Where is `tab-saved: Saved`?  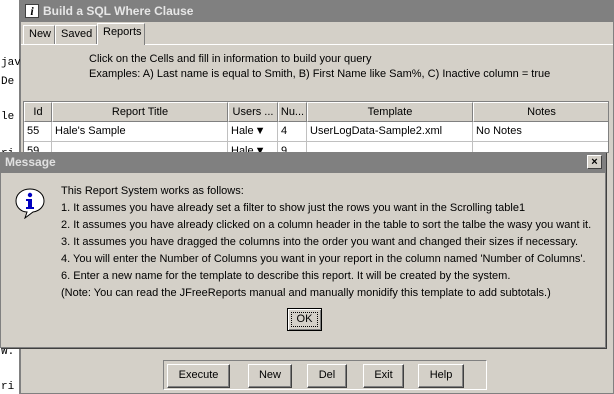 tab-saved: Saved is located at coordinates (76, 34).